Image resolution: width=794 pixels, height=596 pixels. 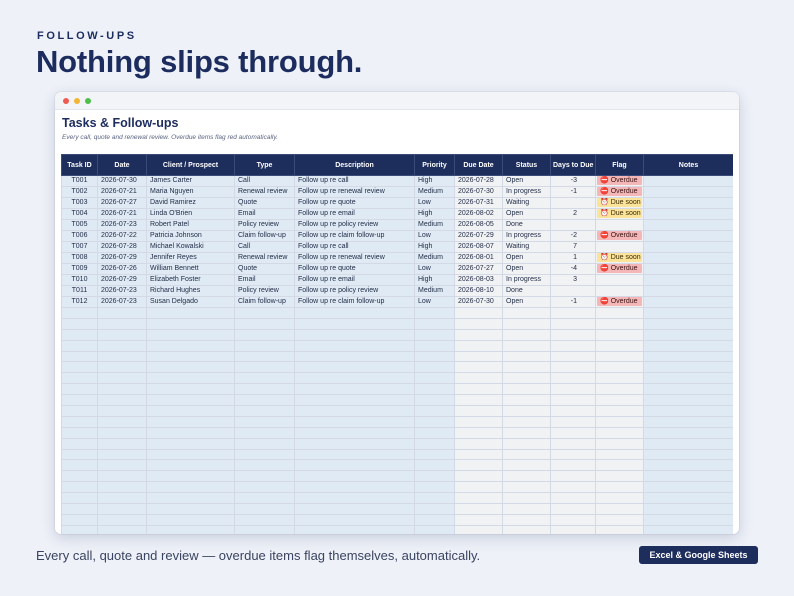 I want to click on cell-task-id: T010, so click(x=79, y=280).